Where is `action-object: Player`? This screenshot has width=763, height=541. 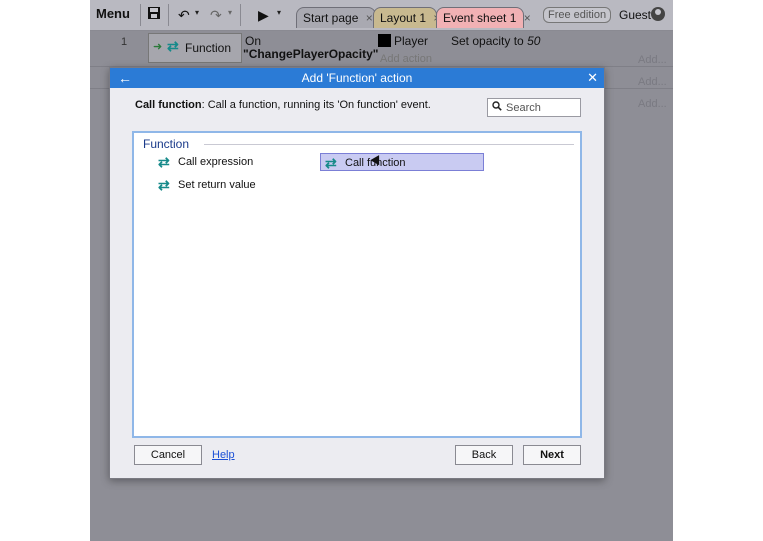 action-object: Player is located at coordinates (411, 41).